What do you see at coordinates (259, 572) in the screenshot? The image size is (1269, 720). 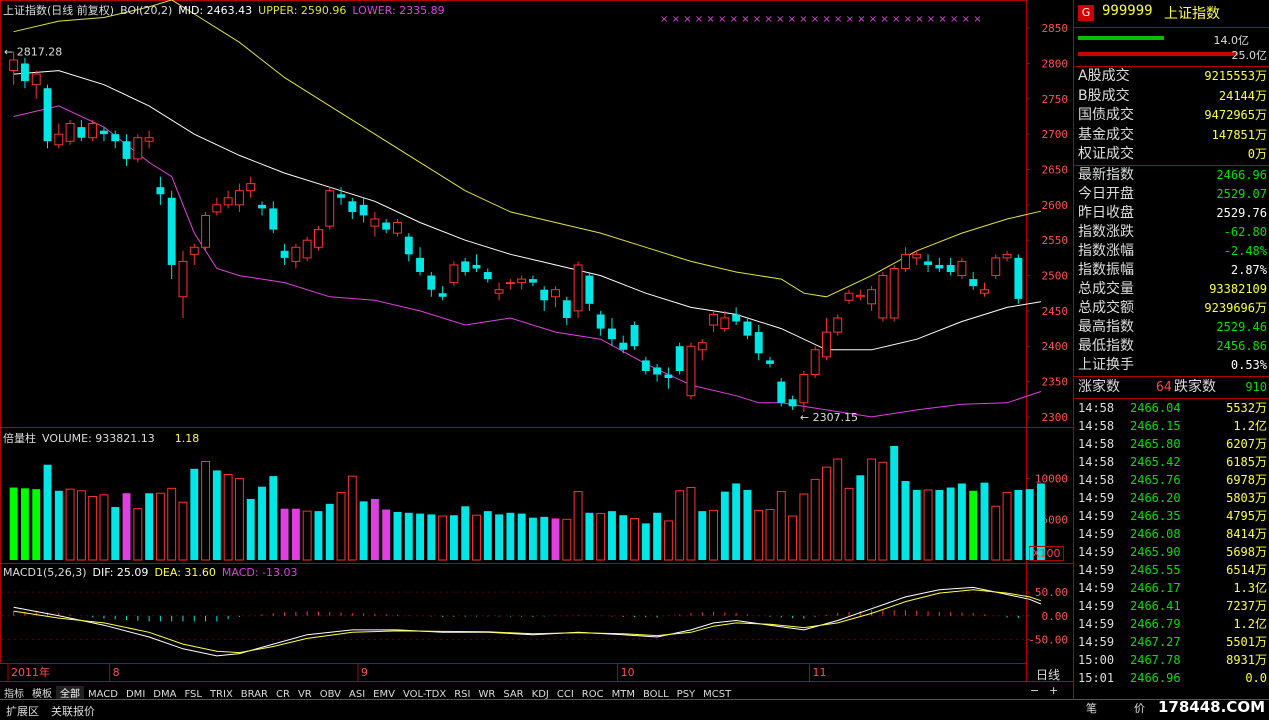 I see `macd-value: MACD: -13.03` at bounding box center [259, 572].